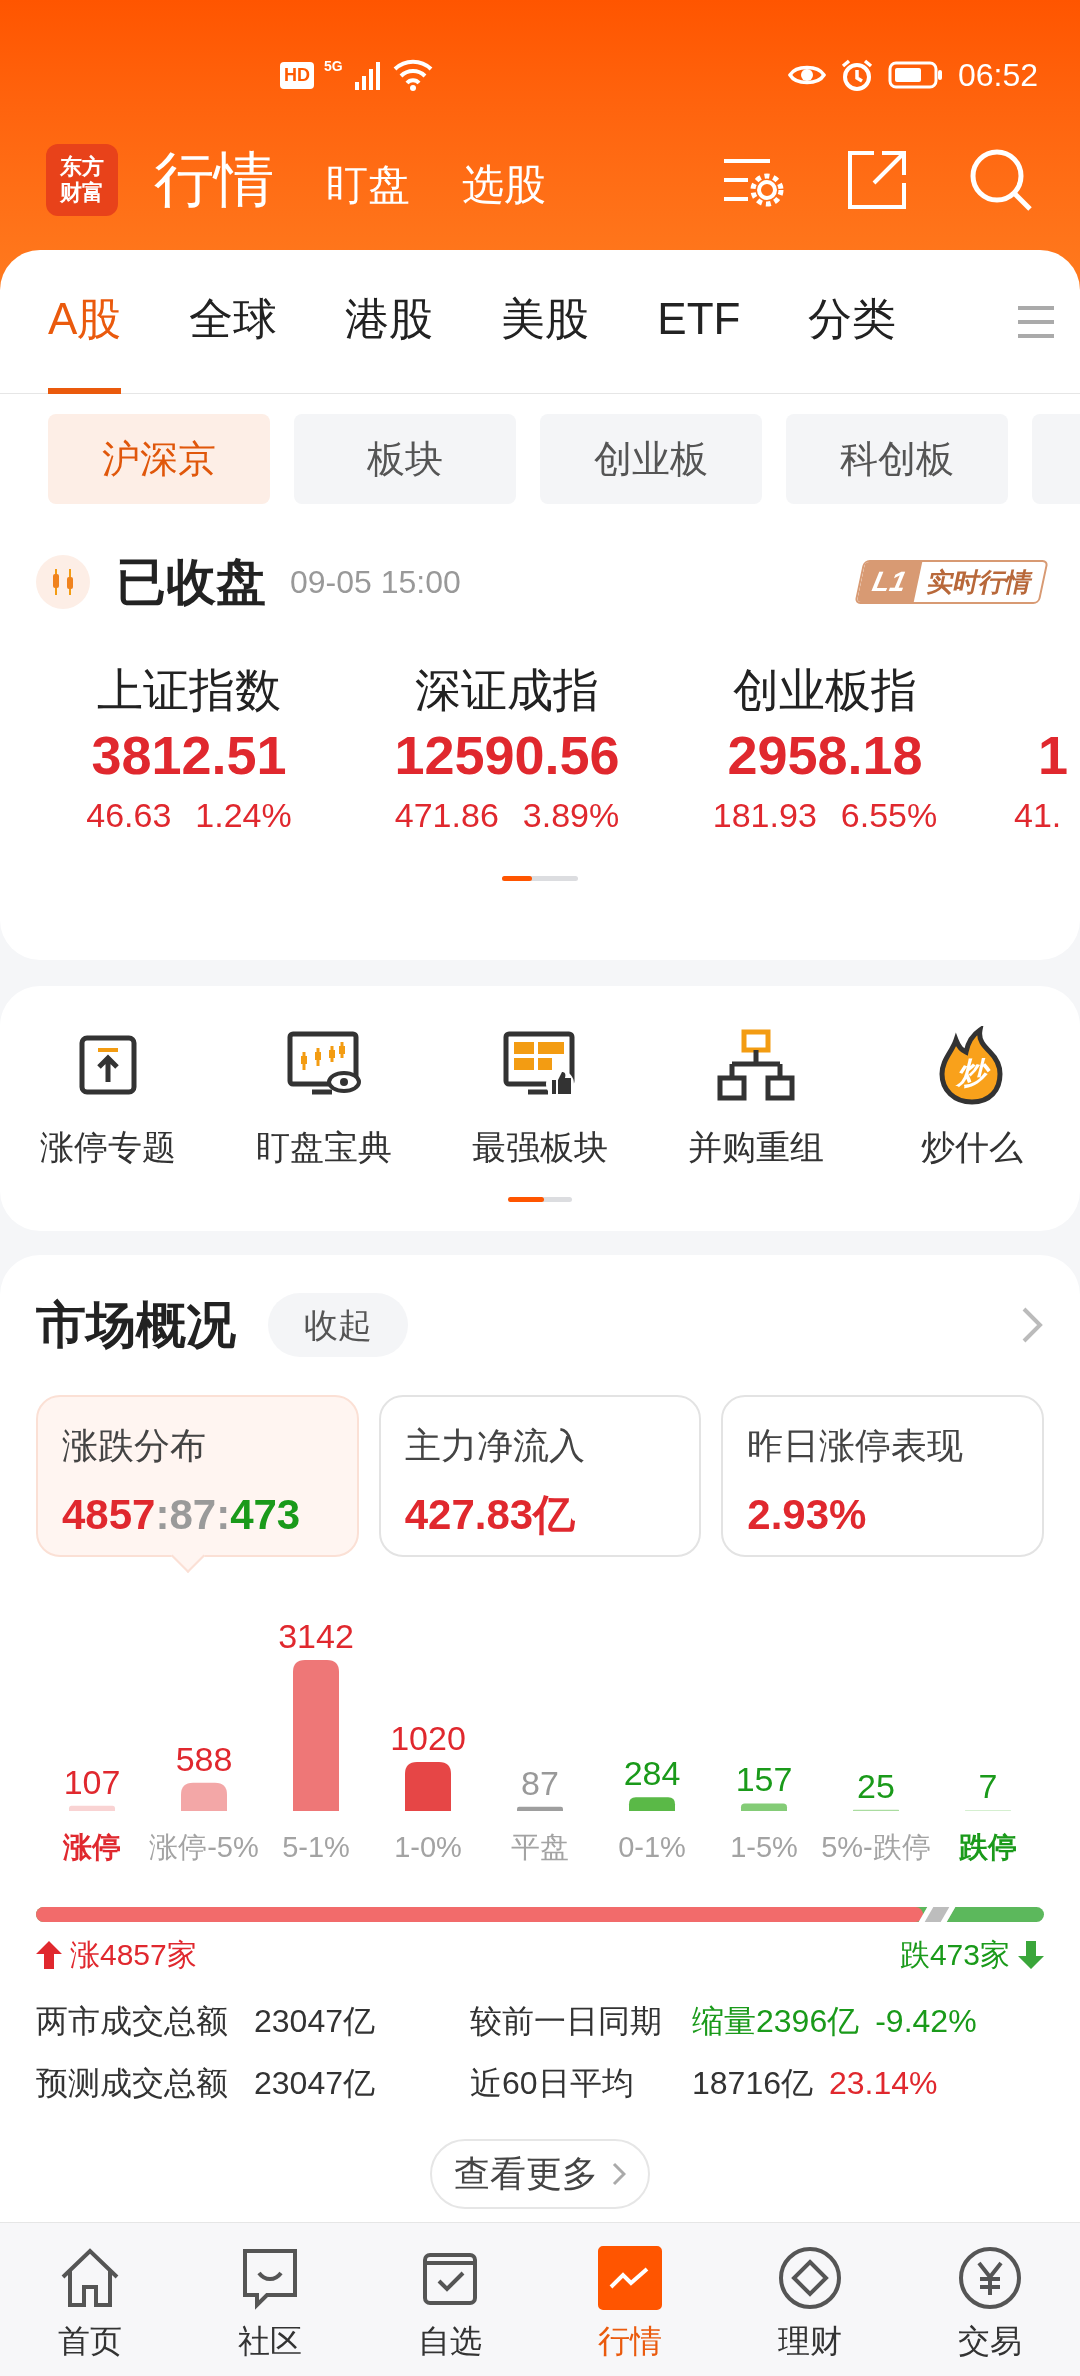 The height and width of the screenshot is (2376, 1080). I want to click on bar-category: 平盘, so click(540, 1847).